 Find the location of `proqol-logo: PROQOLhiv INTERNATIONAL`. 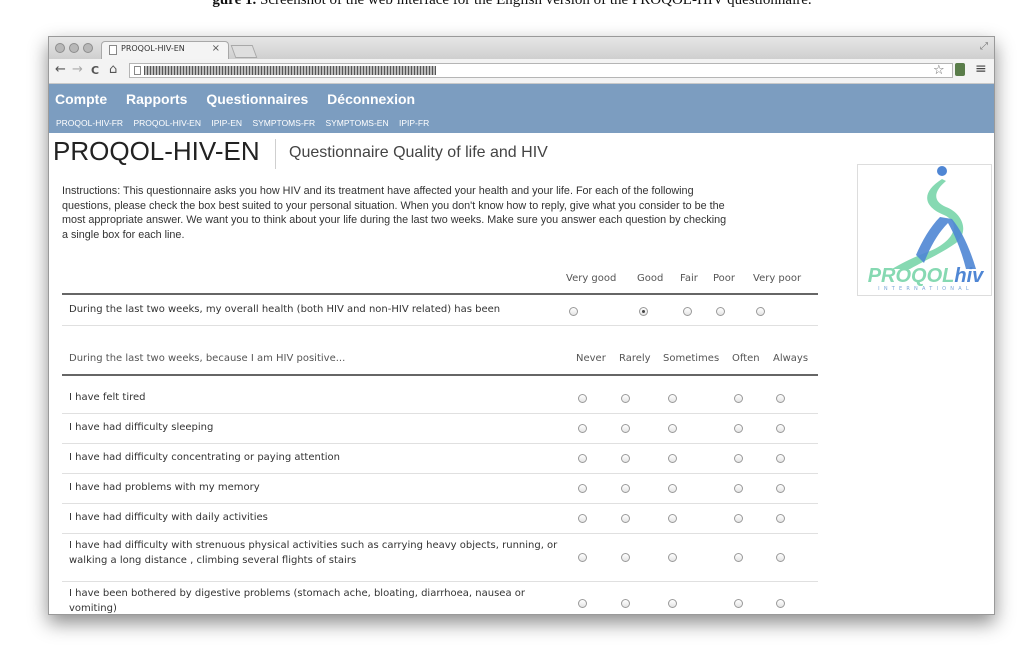

proqol-logo: PROQOLhiv INTERNATIONAL is located at coordinates (924, 230).